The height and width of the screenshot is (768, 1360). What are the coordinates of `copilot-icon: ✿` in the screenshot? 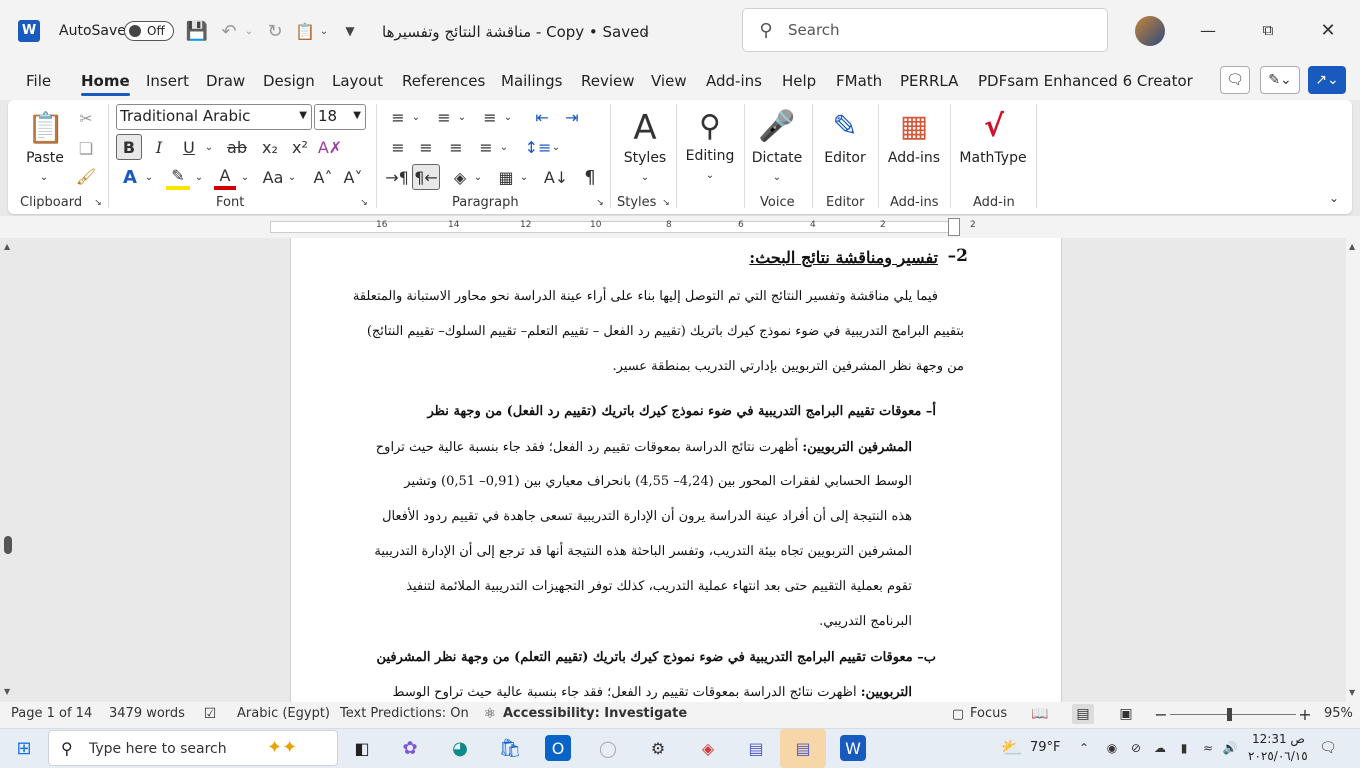 It's located at (410, 748).